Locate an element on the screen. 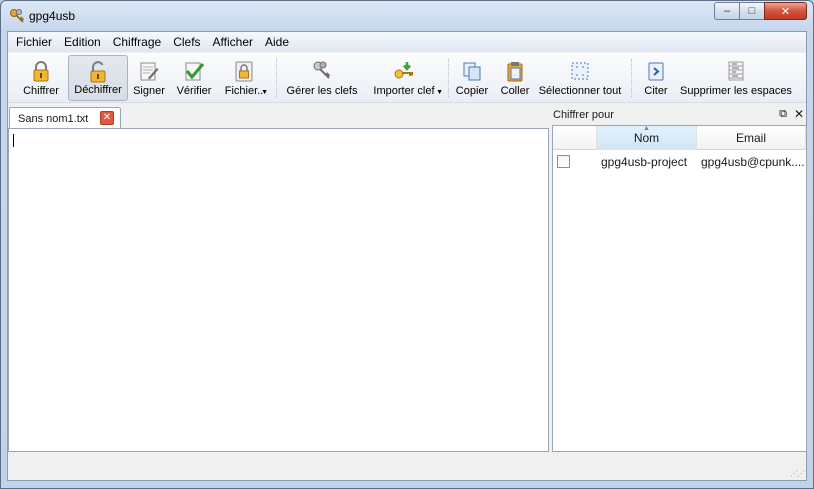 This screenshot has height=489, width=814. remove-spaces-button: Supprimer les espaces is located at coordinates (736, 78).